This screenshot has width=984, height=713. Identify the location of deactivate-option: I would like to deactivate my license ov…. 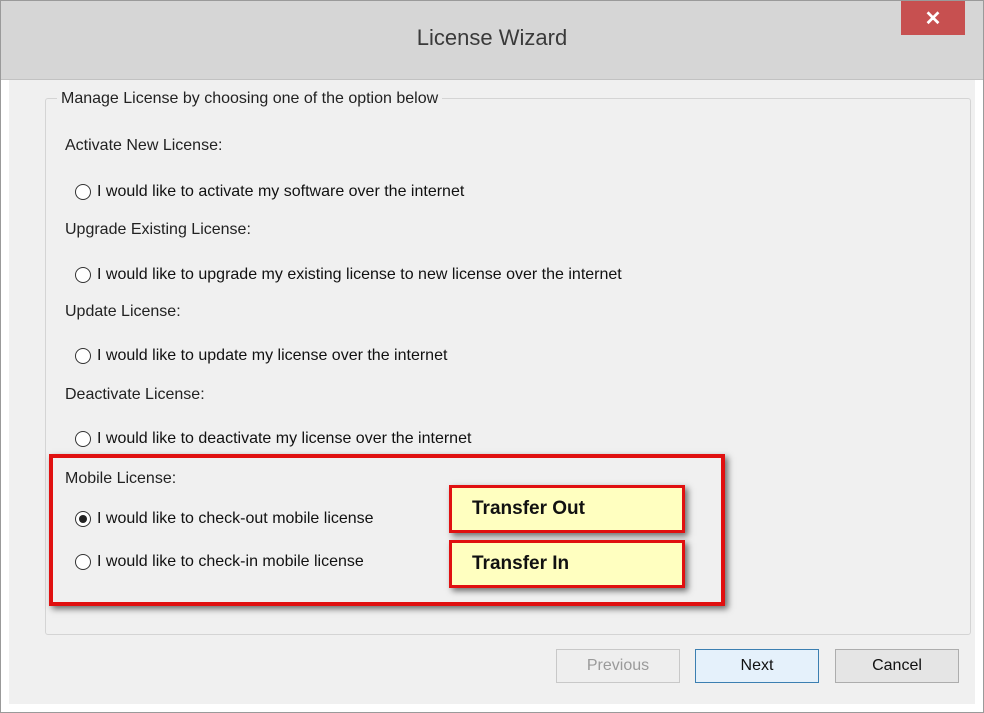
(273, 439).